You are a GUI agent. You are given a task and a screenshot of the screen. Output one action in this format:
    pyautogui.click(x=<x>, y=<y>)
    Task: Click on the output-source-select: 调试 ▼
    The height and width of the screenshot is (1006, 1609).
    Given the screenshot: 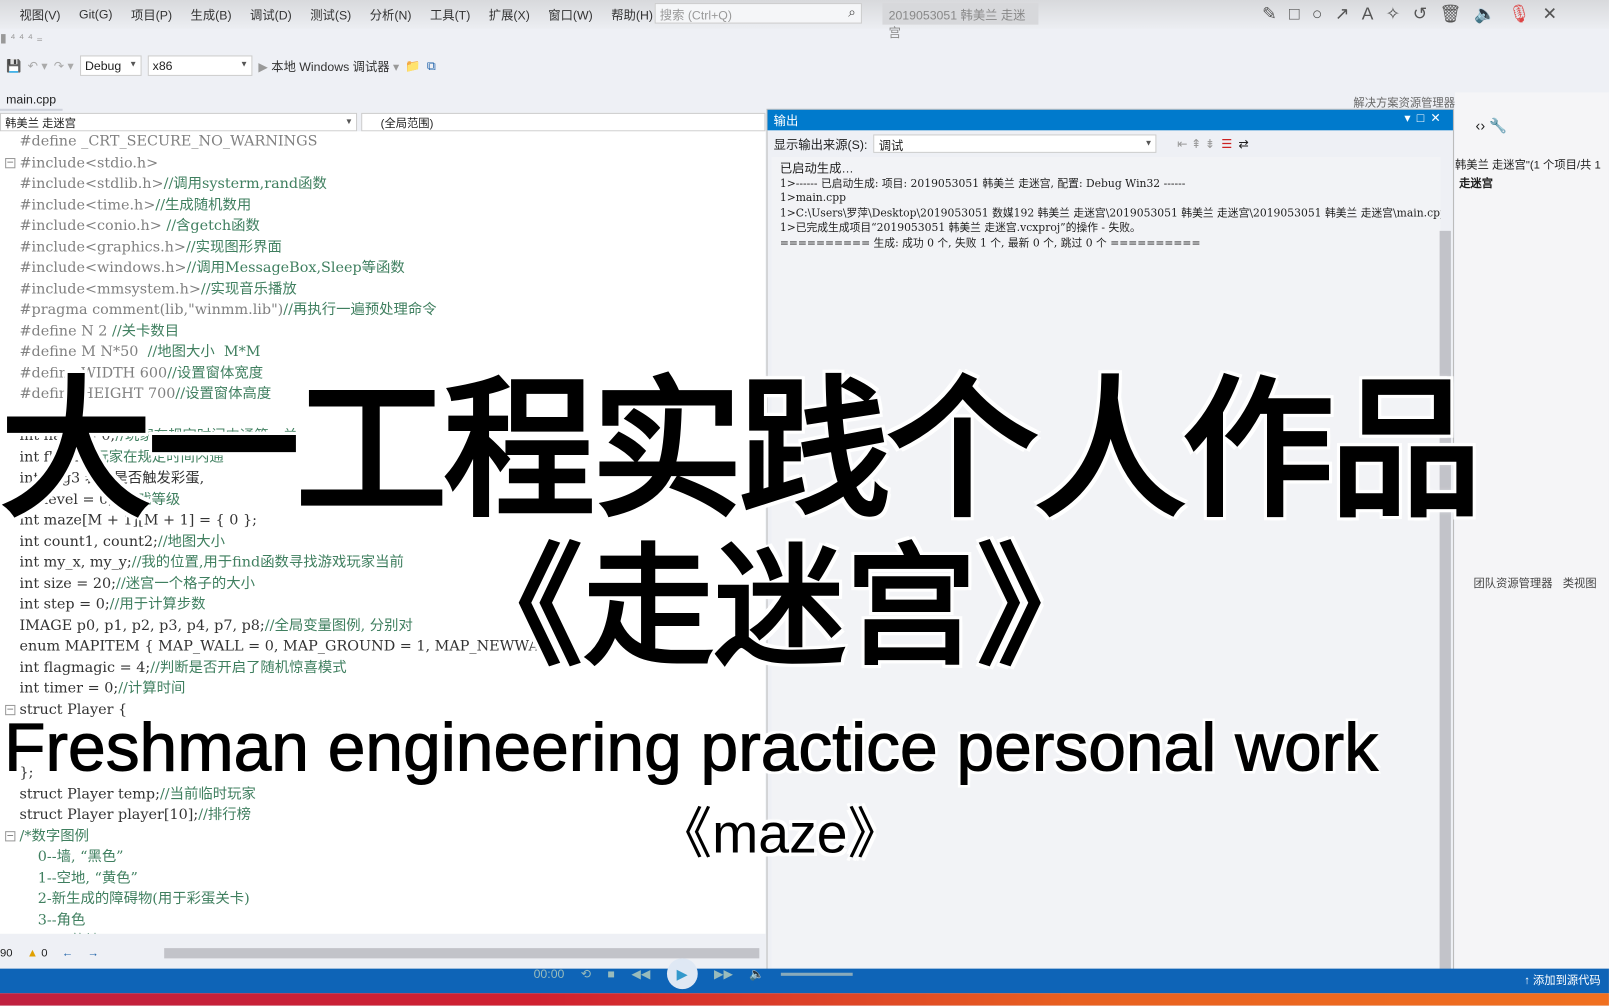 What is the action you would take?
    pyautogui.click(x=1015, y=143)
    